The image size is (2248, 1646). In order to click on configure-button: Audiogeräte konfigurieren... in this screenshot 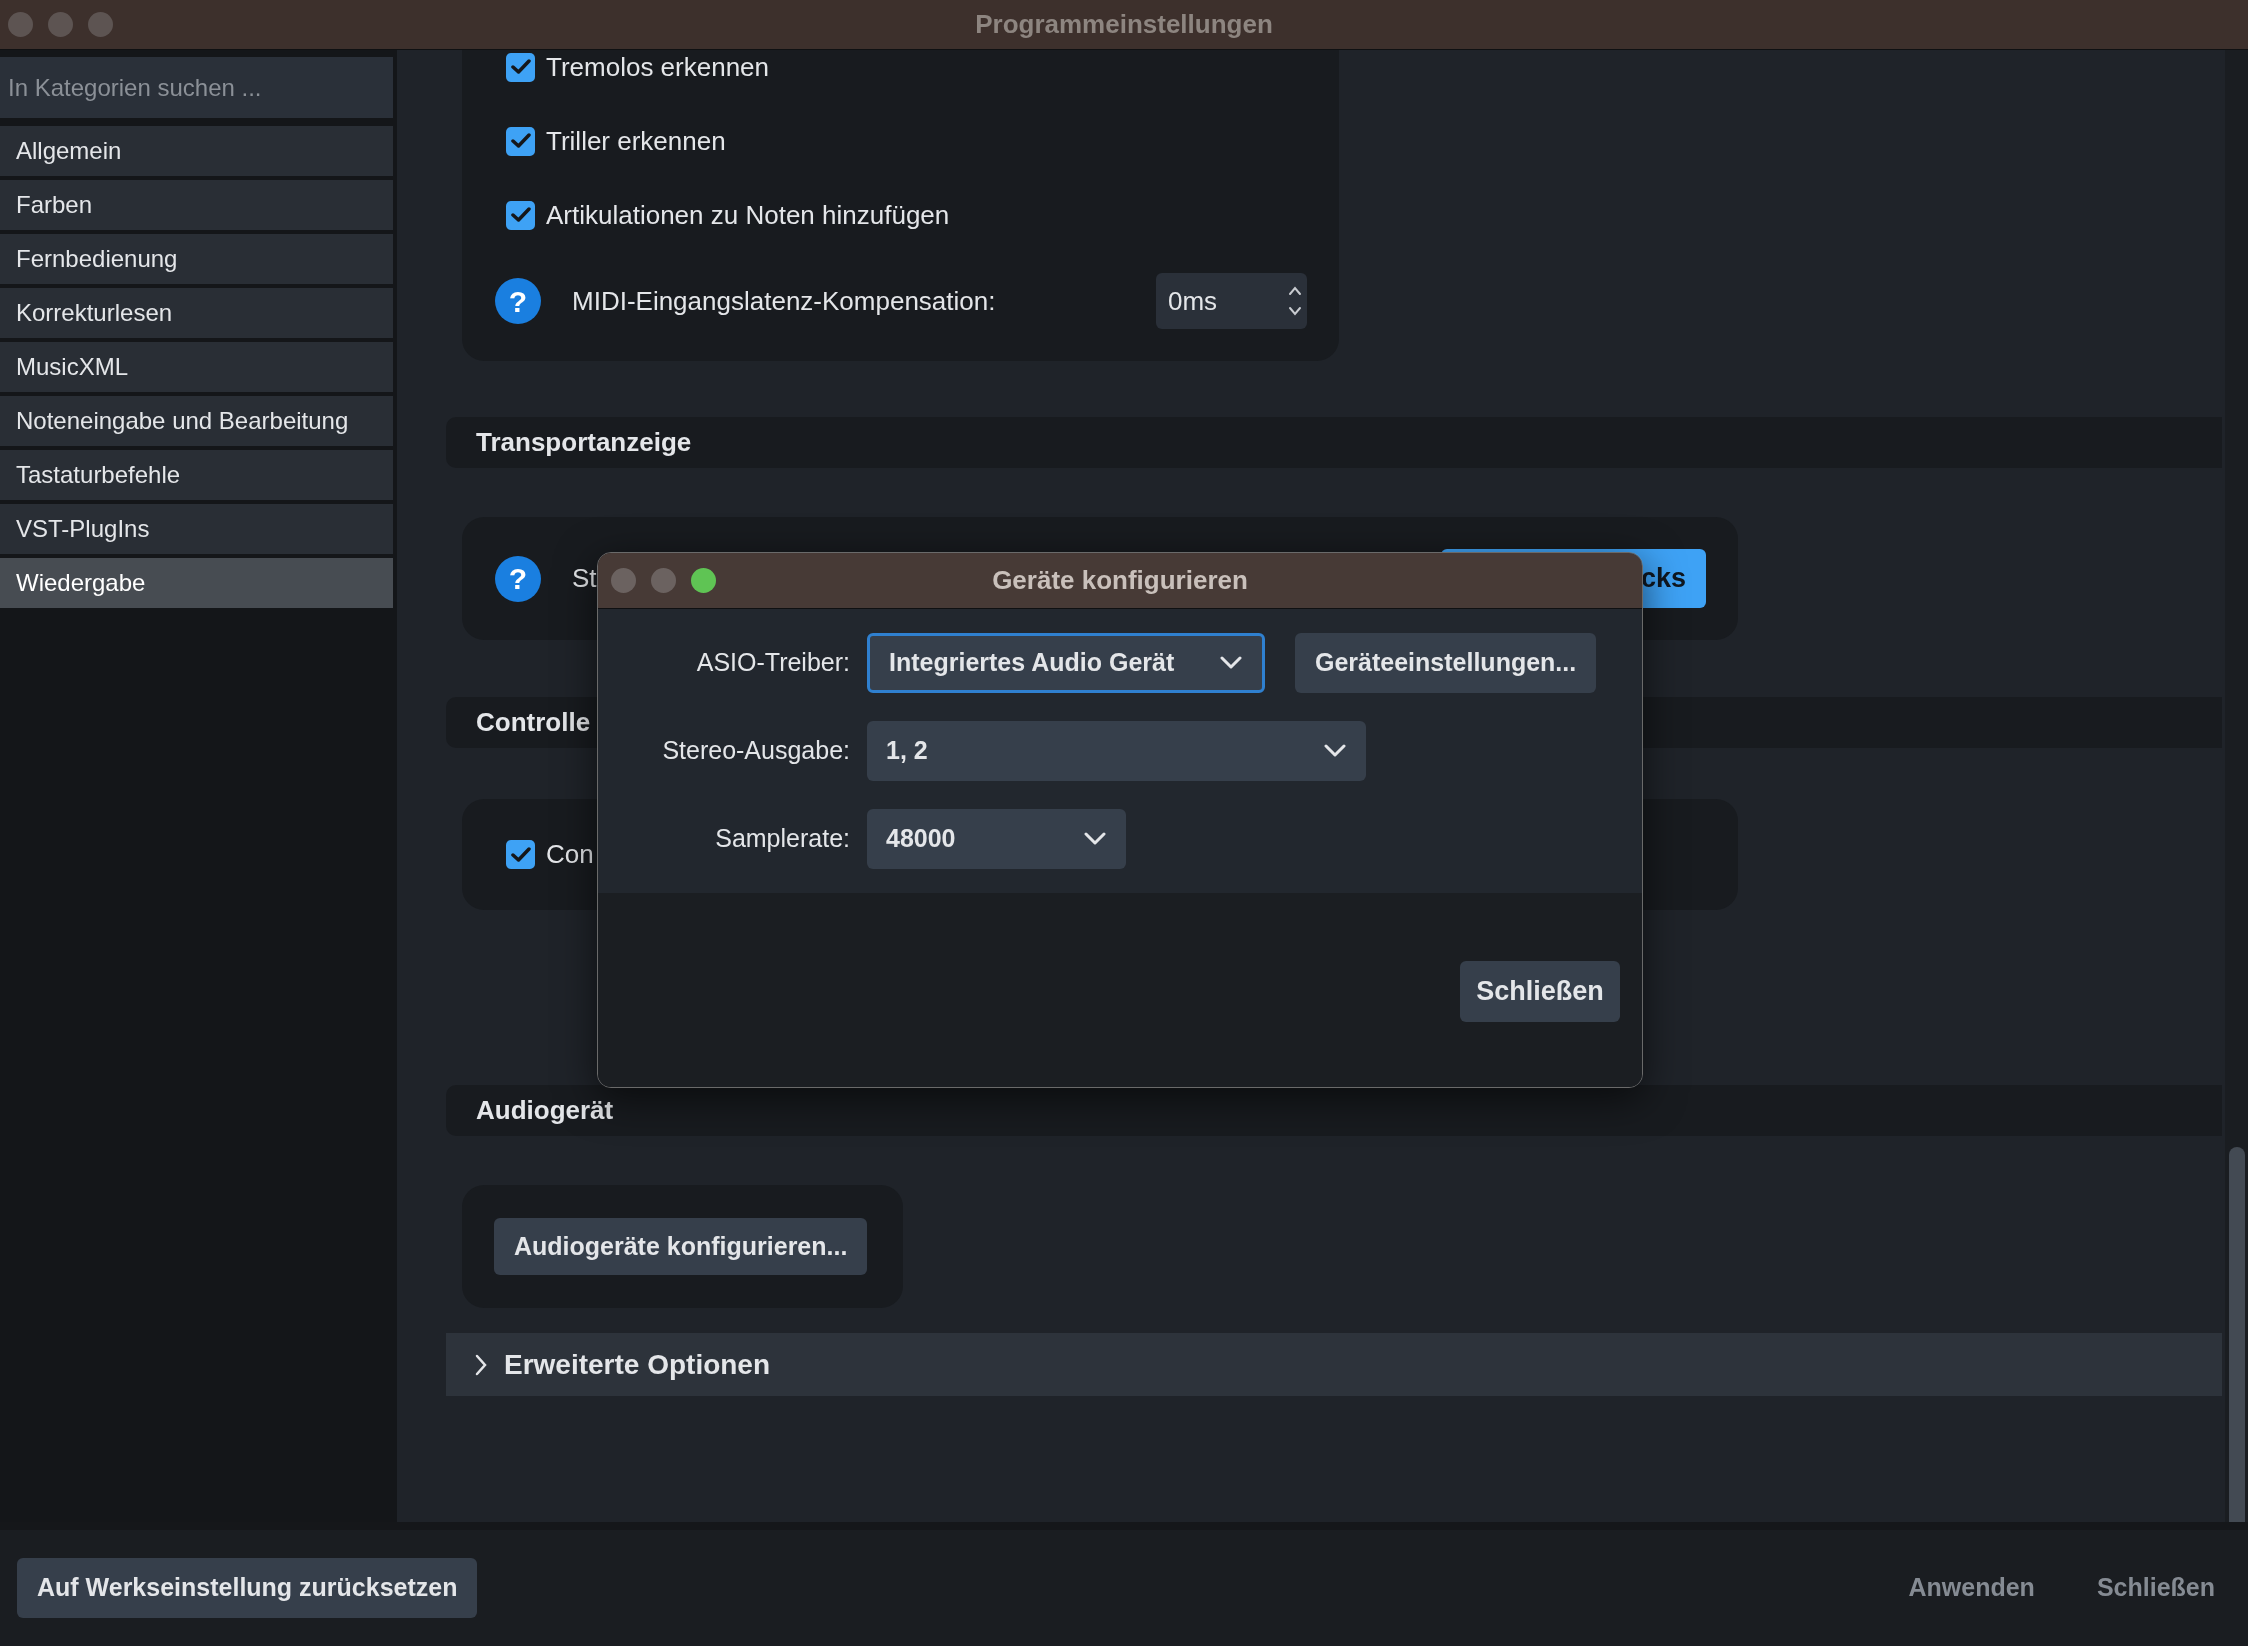, I will do `click(681, 1246)`.